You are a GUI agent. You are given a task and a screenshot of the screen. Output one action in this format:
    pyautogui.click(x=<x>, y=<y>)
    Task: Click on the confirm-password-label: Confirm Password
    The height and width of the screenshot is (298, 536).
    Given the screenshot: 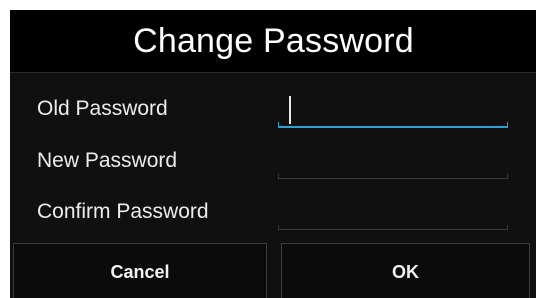 What is the action you would take?
    pyautogui.click(x=123, y=211)
    